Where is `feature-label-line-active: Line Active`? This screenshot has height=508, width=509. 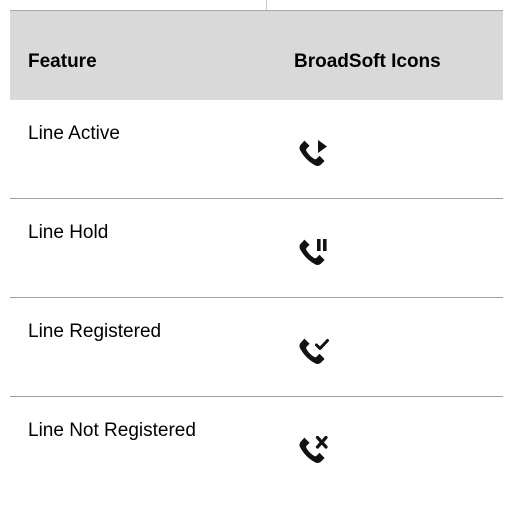
feature-label-line-active: Line Active is located at coordinates (74, 133).